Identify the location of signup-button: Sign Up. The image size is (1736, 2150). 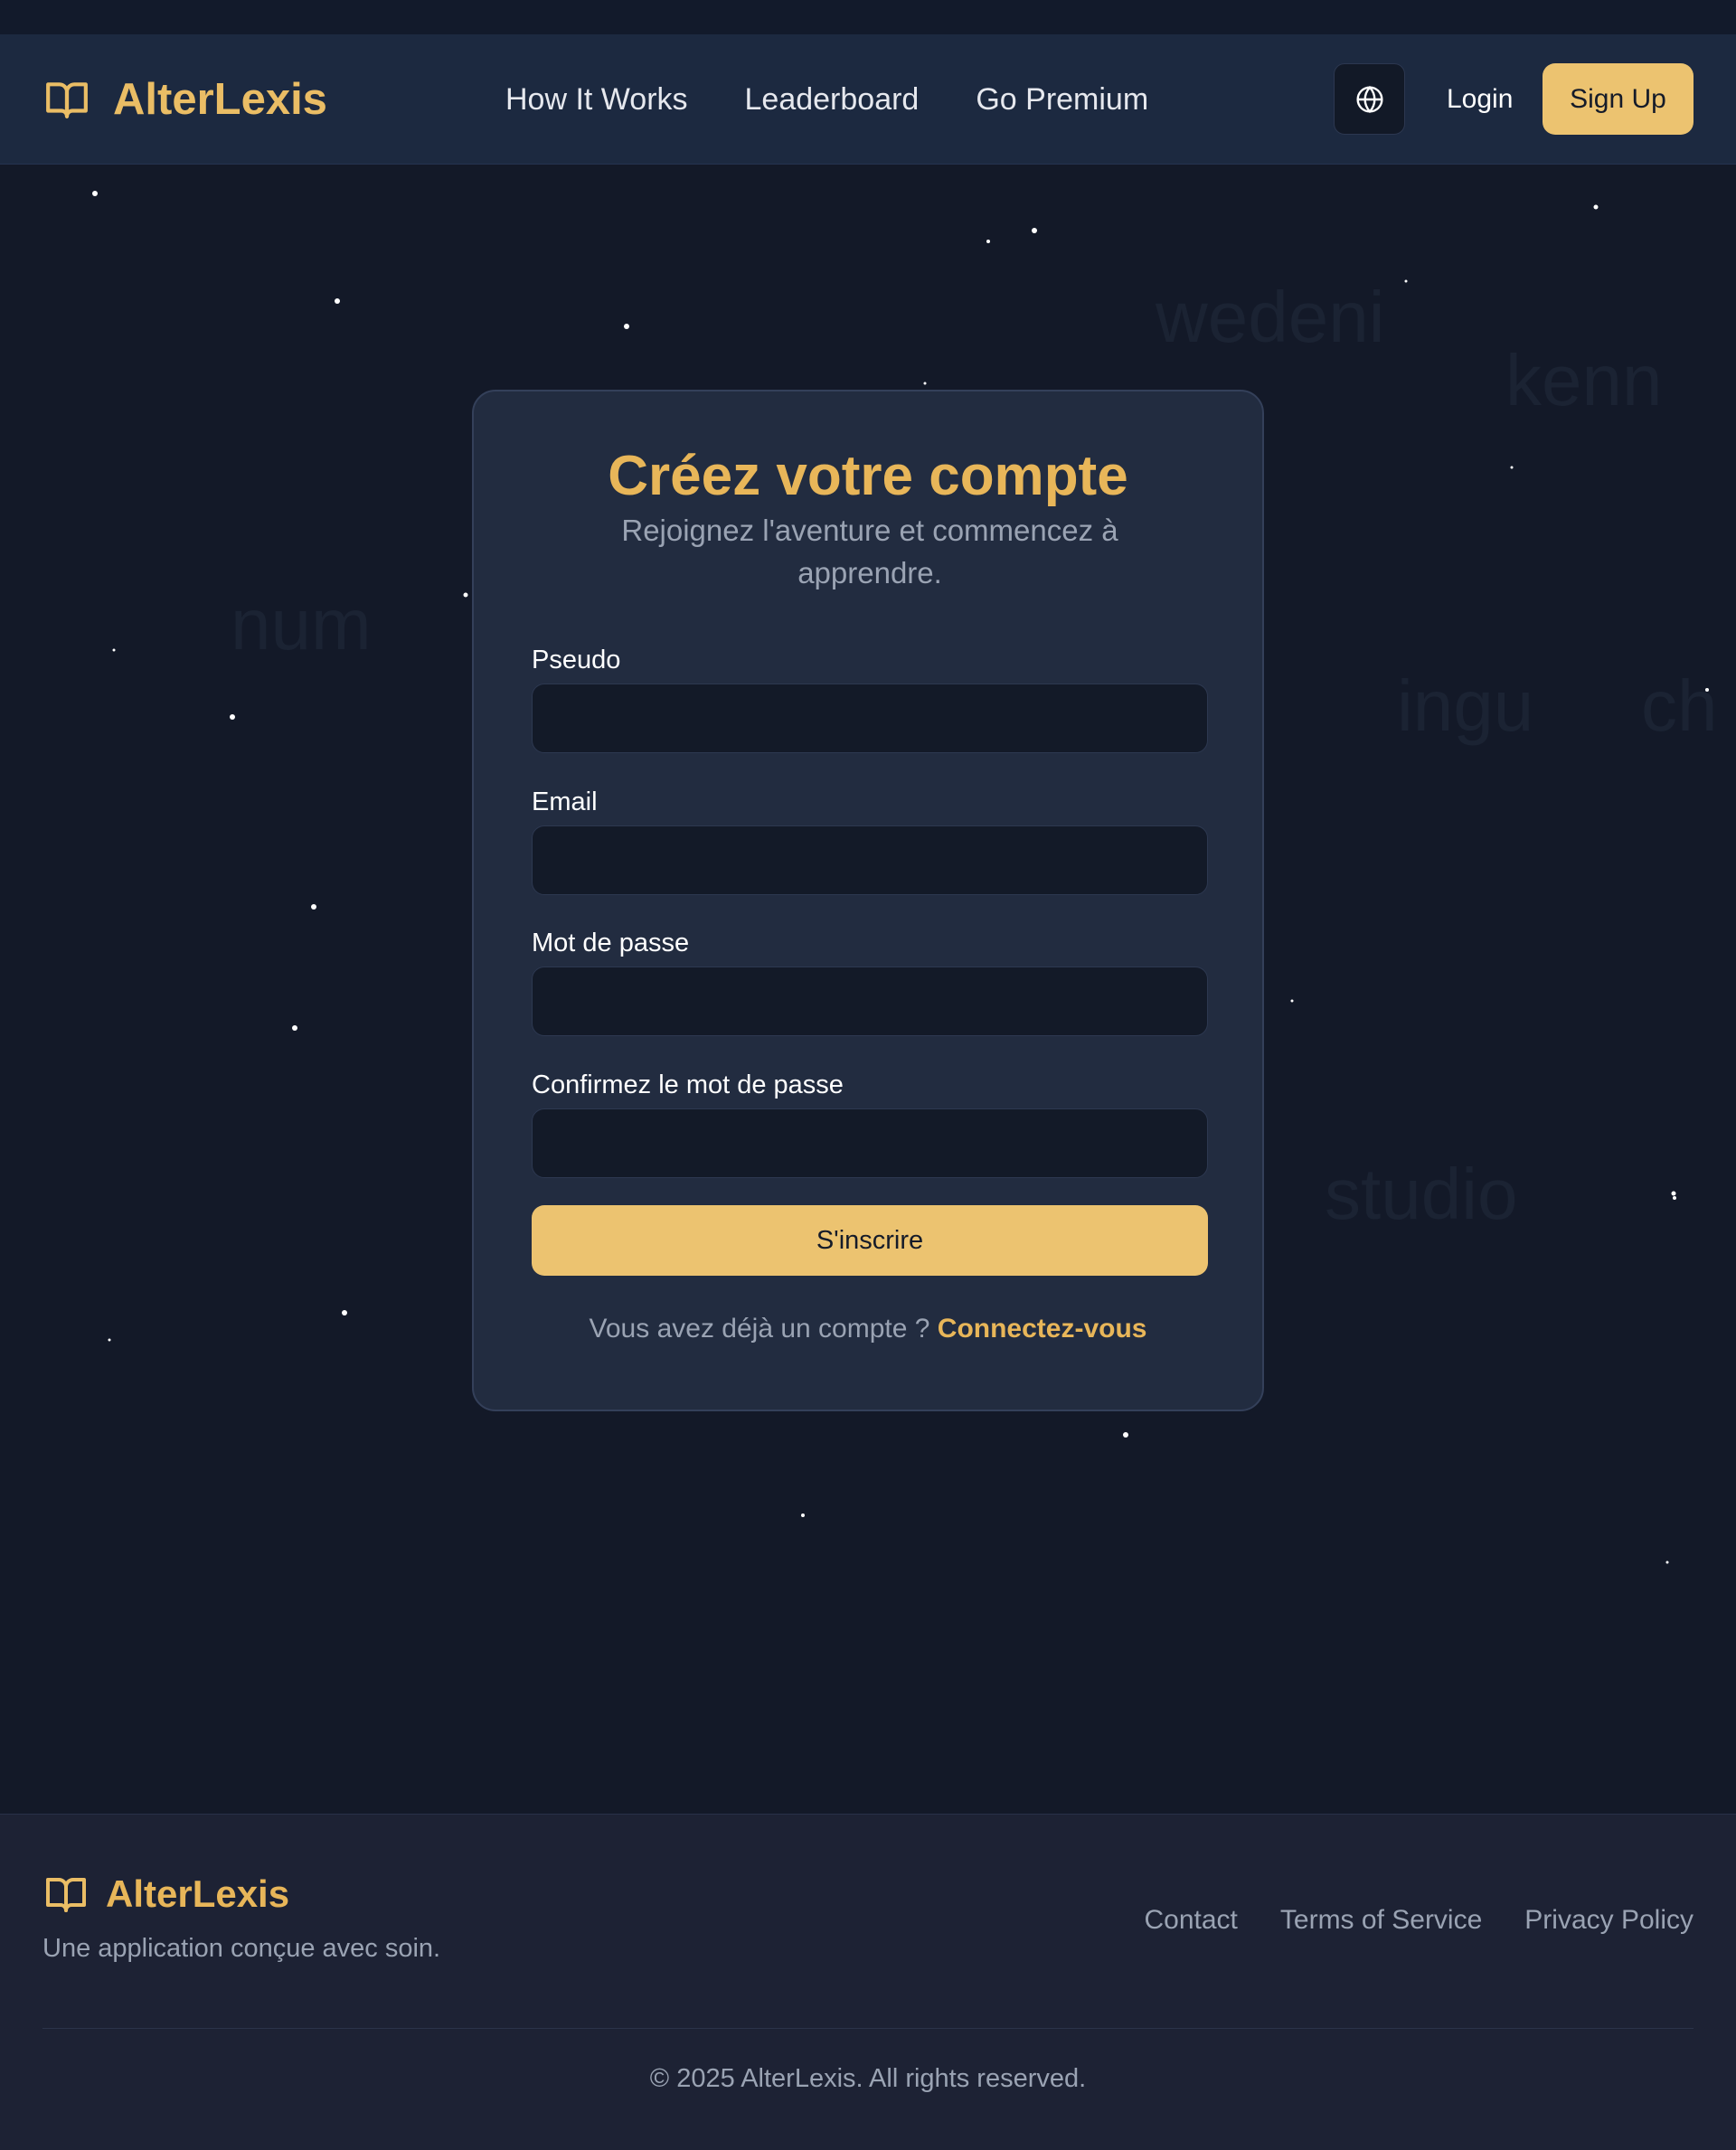
(1618, 99).